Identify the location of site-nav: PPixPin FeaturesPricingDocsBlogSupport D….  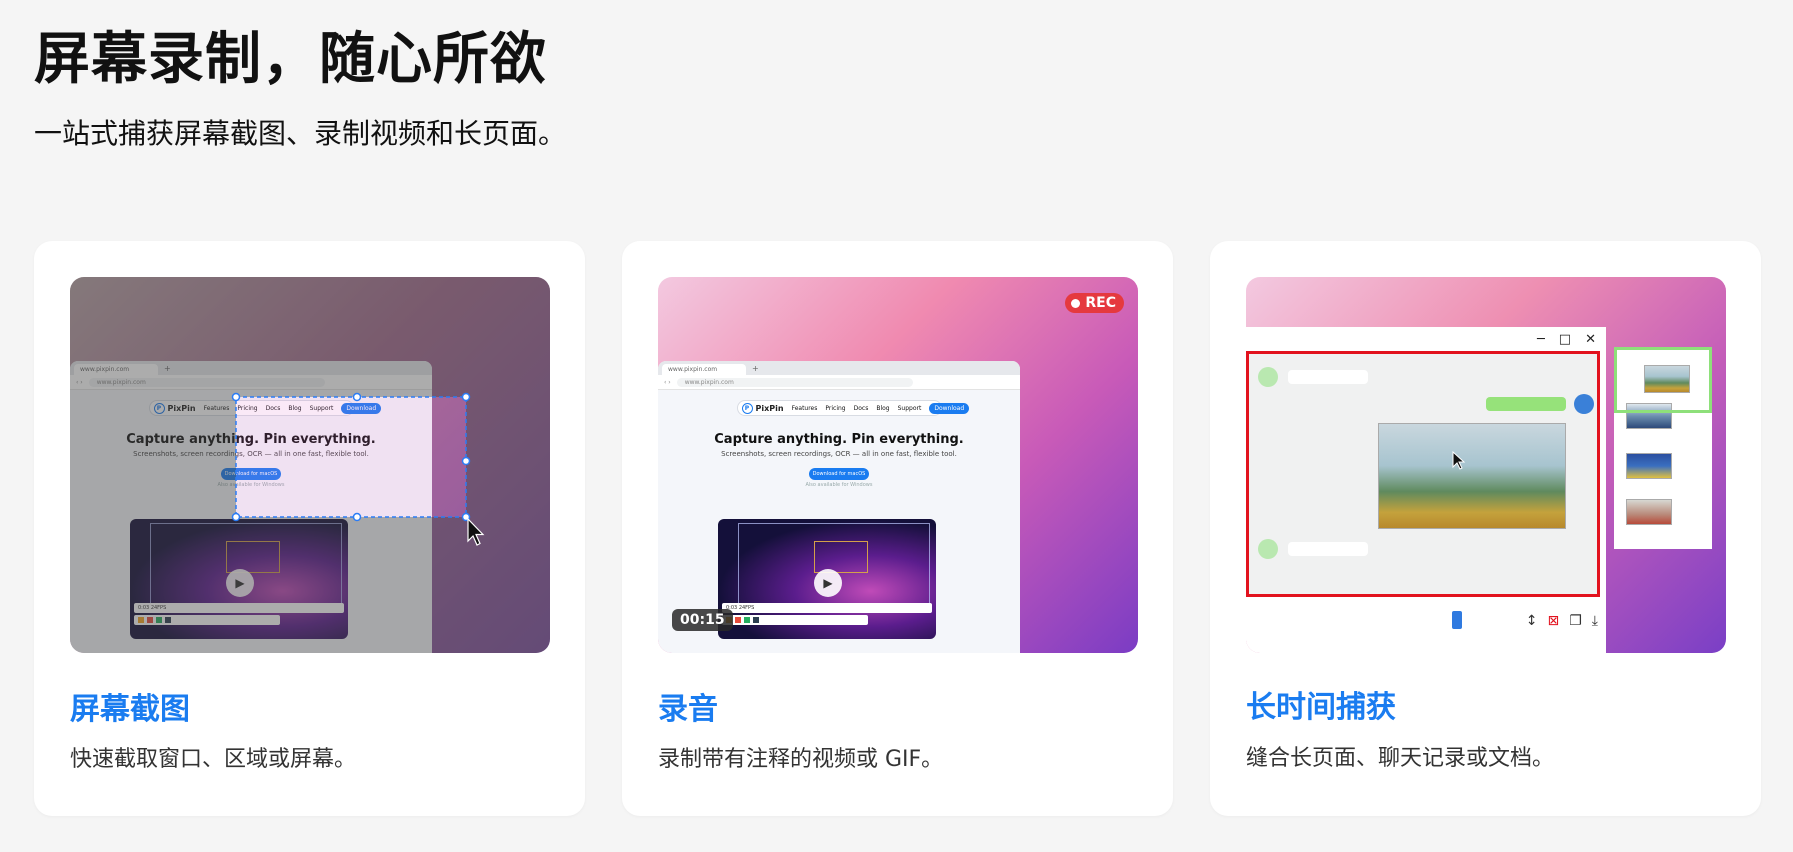
(853, 408).